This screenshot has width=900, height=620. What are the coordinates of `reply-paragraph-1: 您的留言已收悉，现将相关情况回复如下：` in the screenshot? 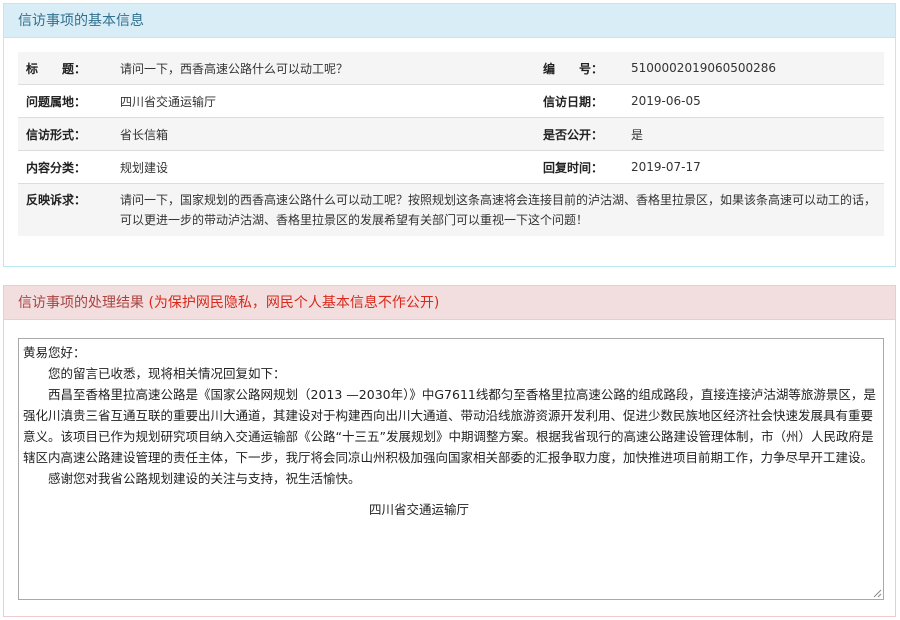 It's located at (167, 373).